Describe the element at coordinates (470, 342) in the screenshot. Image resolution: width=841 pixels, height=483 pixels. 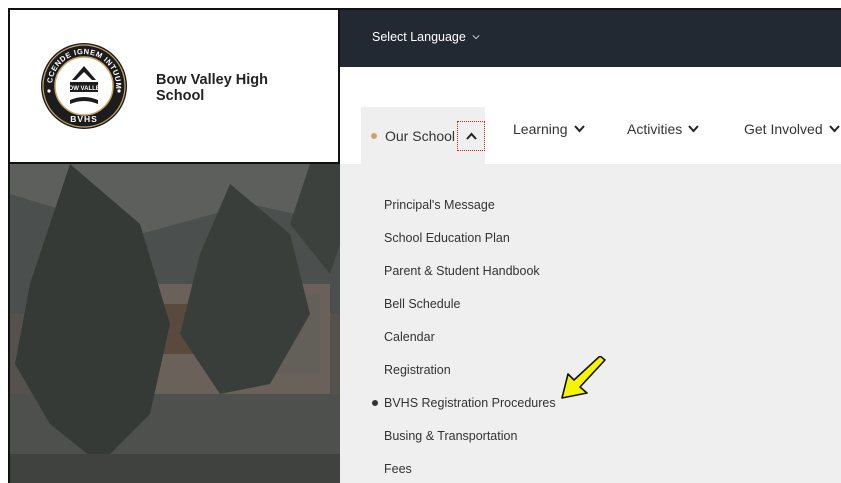
I see `dropdown-item-calendar: Calendar` at that location.